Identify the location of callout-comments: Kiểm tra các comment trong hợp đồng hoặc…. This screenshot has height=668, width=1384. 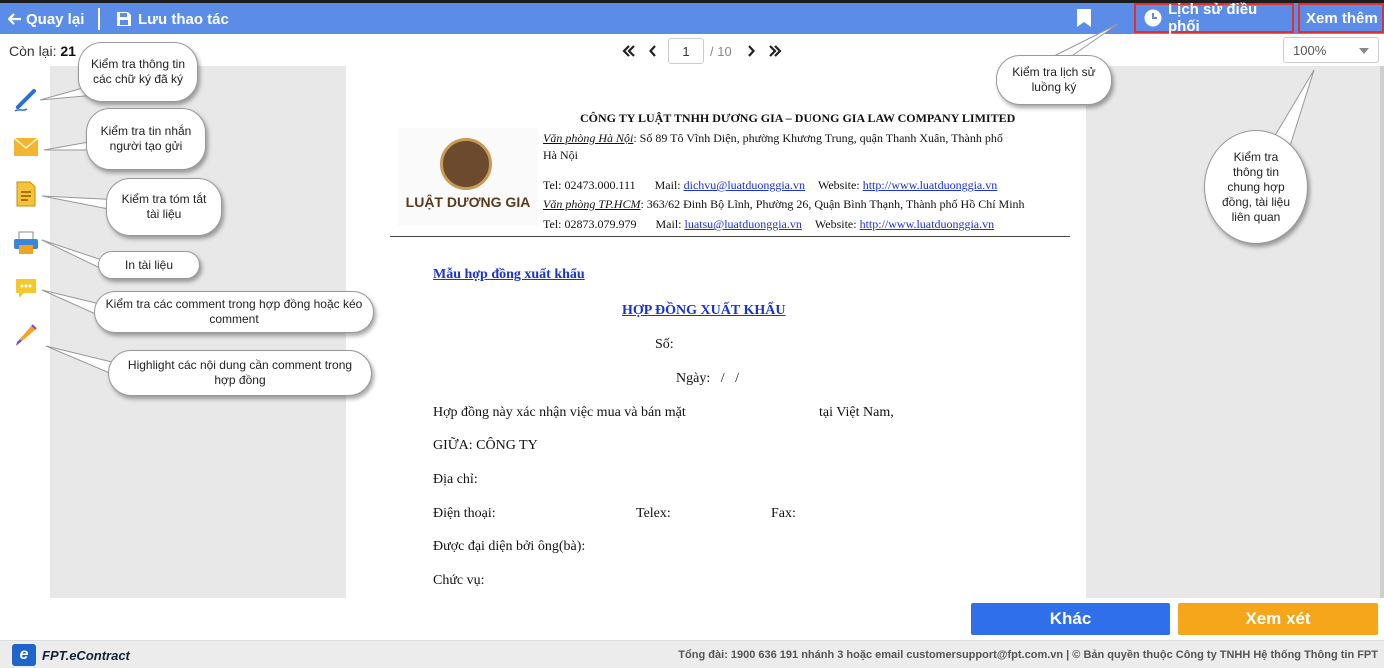
(234, 312).